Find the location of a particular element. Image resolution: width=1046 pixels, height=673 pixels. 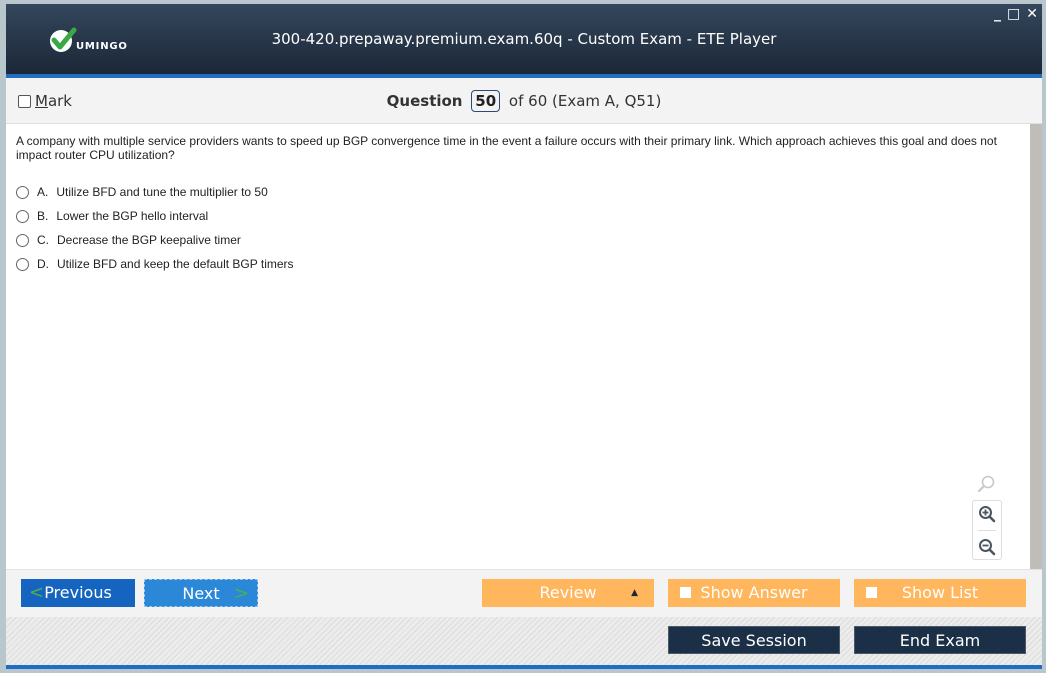

next-button: Next > is located at coordinates (201, 593).